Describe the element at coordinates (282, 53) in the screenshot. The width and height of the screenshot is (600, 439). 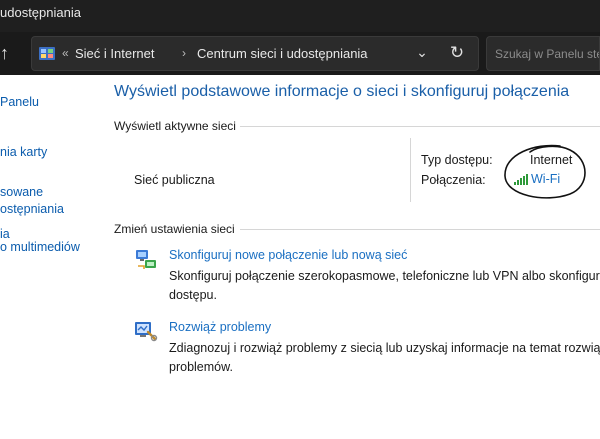
I see `breadcrumb-network-center: Centrum sieci i udostępniania` at that location.